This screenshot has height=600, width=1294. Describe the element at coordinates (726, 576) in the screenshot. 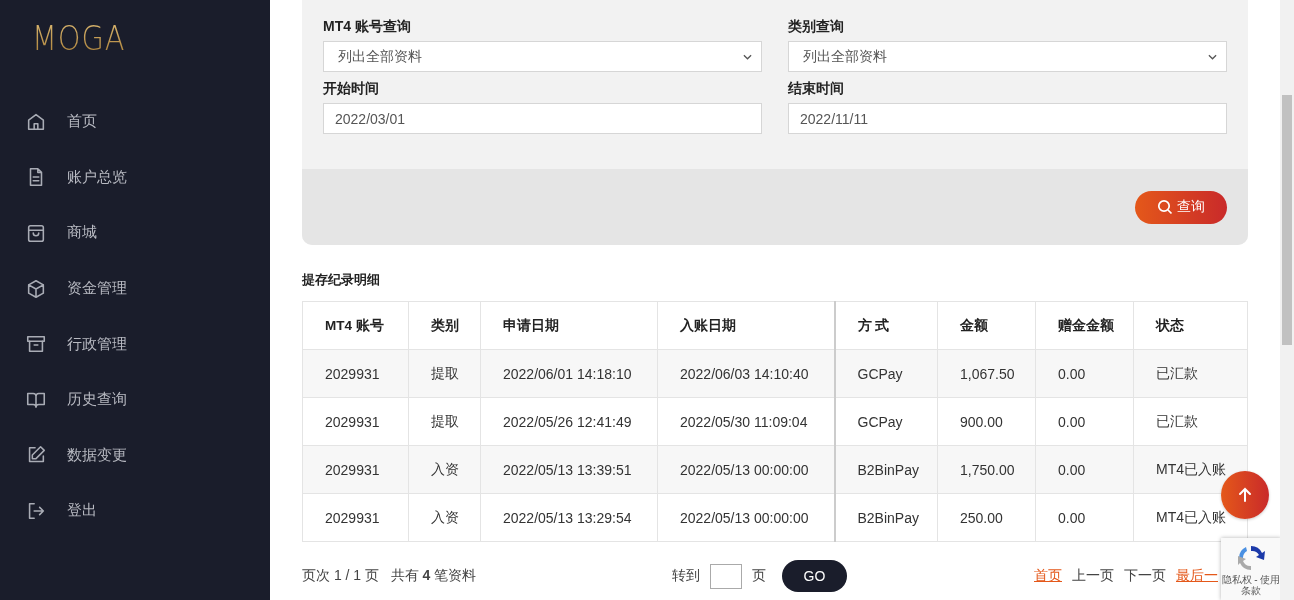

I see `page-input` at that location.